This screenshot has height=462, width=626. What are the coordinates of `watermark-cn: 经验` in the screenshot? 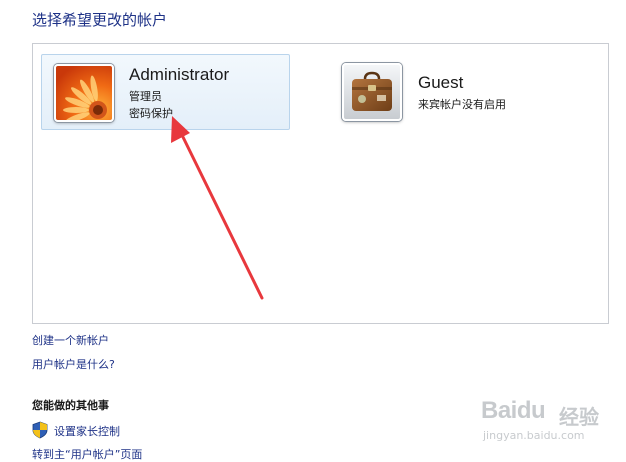 It's located at (579, 417).